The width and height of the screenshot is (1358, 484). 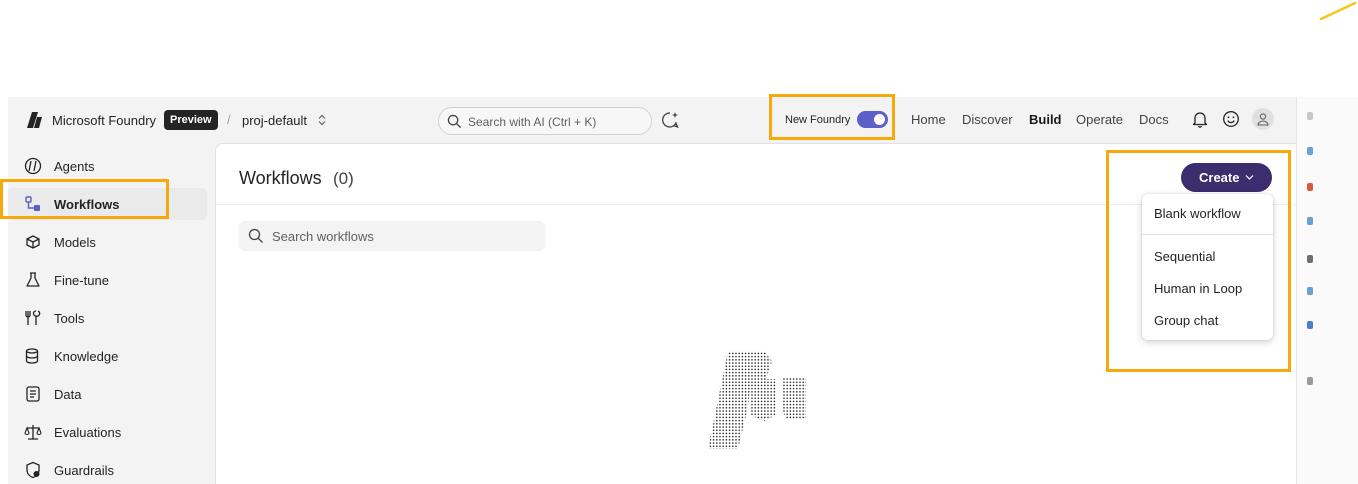 What do you see at coordinates (33, 166) in the screenshot?
I see `agents-icon` at bounding box center [33, 166].